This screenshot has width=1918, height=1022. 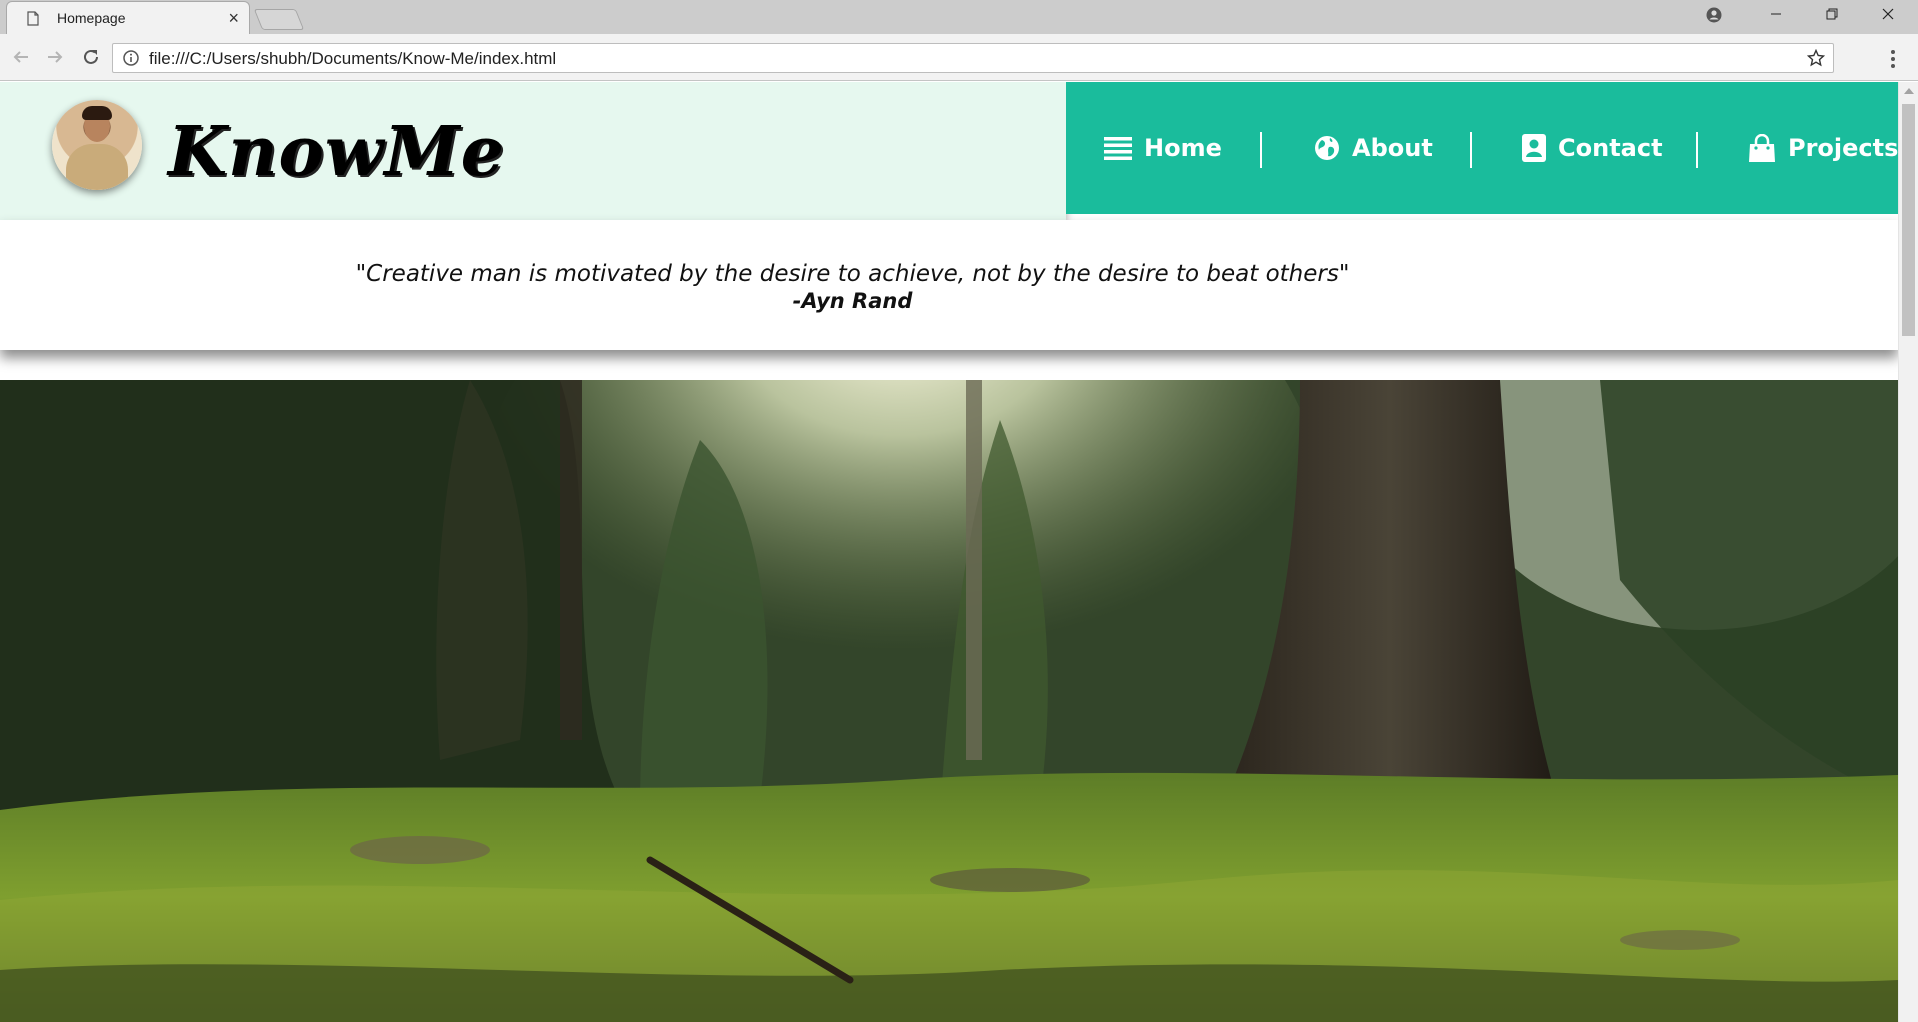 I want to click on site-logo: KnowMe, so click(x=336, y=152).